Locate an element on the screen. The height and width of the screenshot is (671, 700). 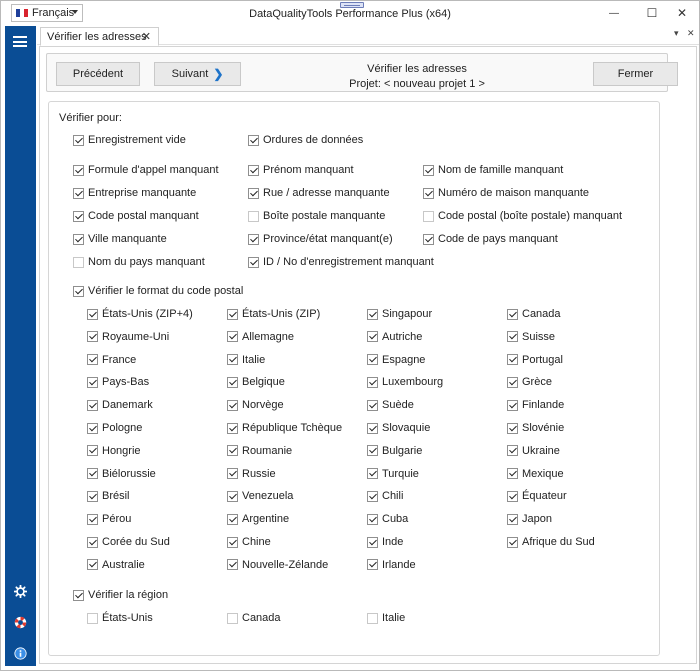
check-nom-de-famille-manquant-checkbox: Nom de famille manquant is located at coordinates (493, 170).